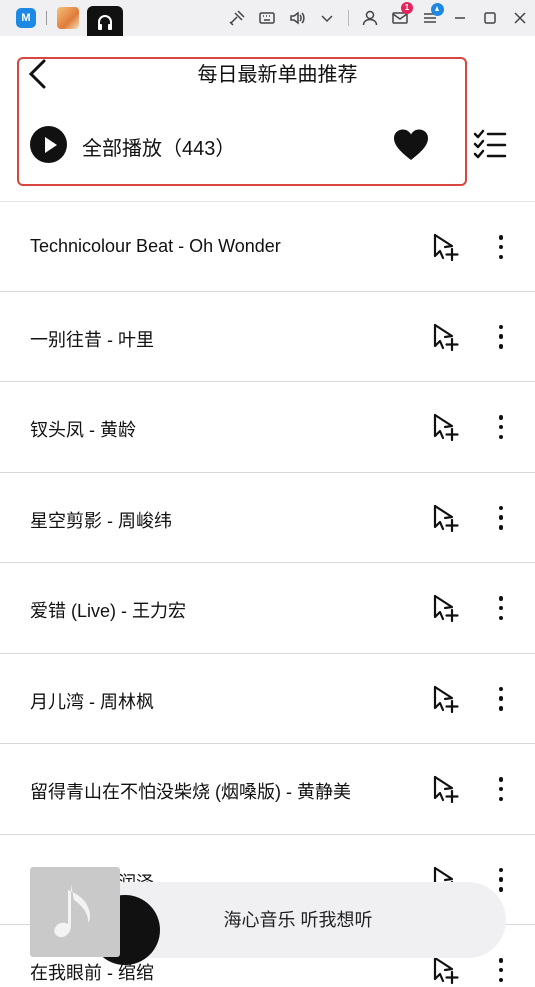 This screenshot has width=535, height=987. I want to click on window-titlebar: M 1, so click(267, 18).